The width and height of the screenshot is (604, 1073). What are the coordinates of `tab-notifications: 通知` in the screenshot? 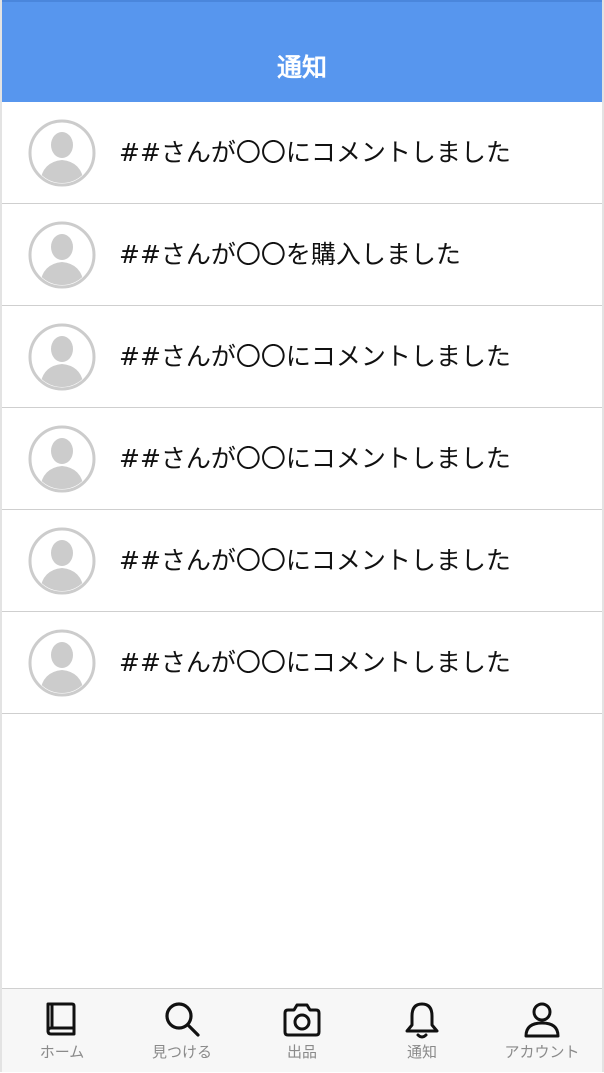 It's located at (422, 1031).